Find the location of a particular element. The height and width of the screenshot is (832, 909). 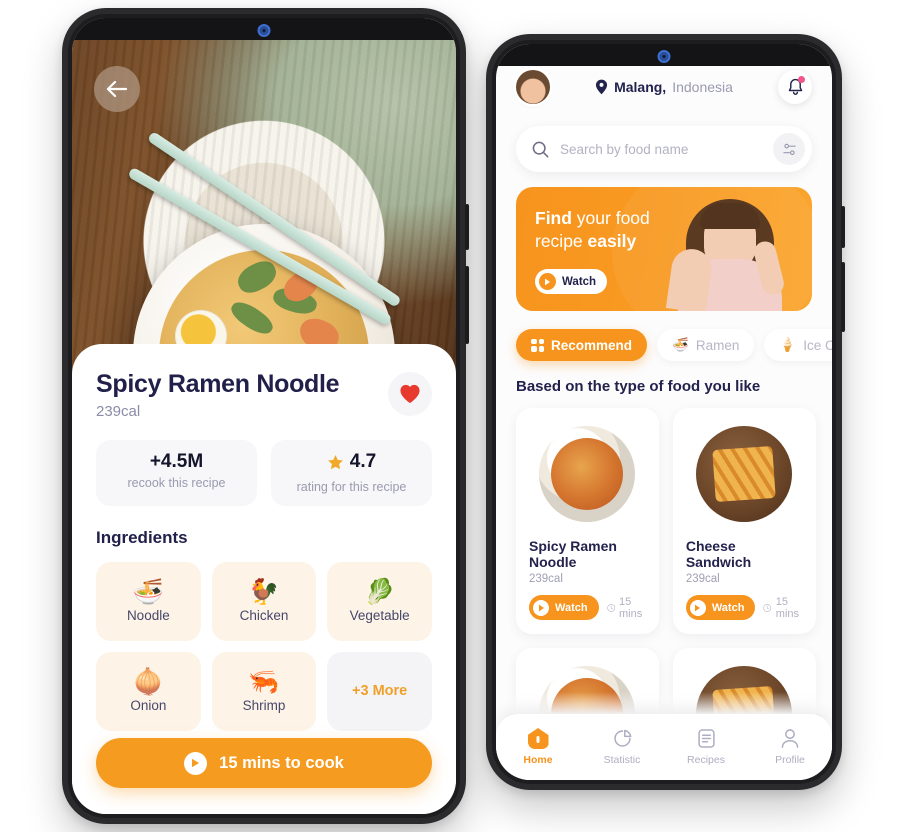

promo-arm-left is located at coordinates (690, 278).